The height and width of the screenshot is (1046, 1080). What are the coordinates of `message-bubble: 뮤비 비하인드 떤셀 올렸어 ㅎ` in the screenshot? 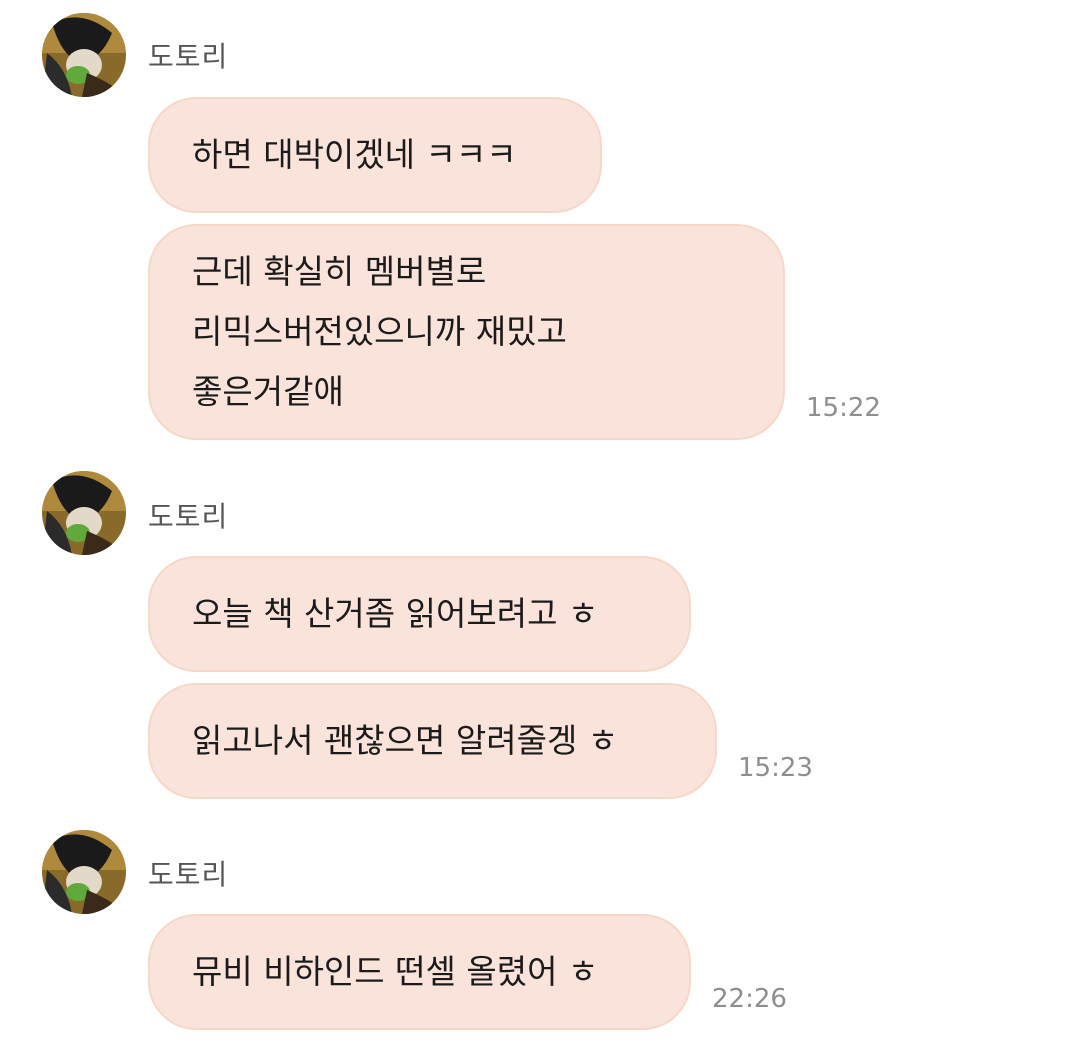 It's located at (419, 972).